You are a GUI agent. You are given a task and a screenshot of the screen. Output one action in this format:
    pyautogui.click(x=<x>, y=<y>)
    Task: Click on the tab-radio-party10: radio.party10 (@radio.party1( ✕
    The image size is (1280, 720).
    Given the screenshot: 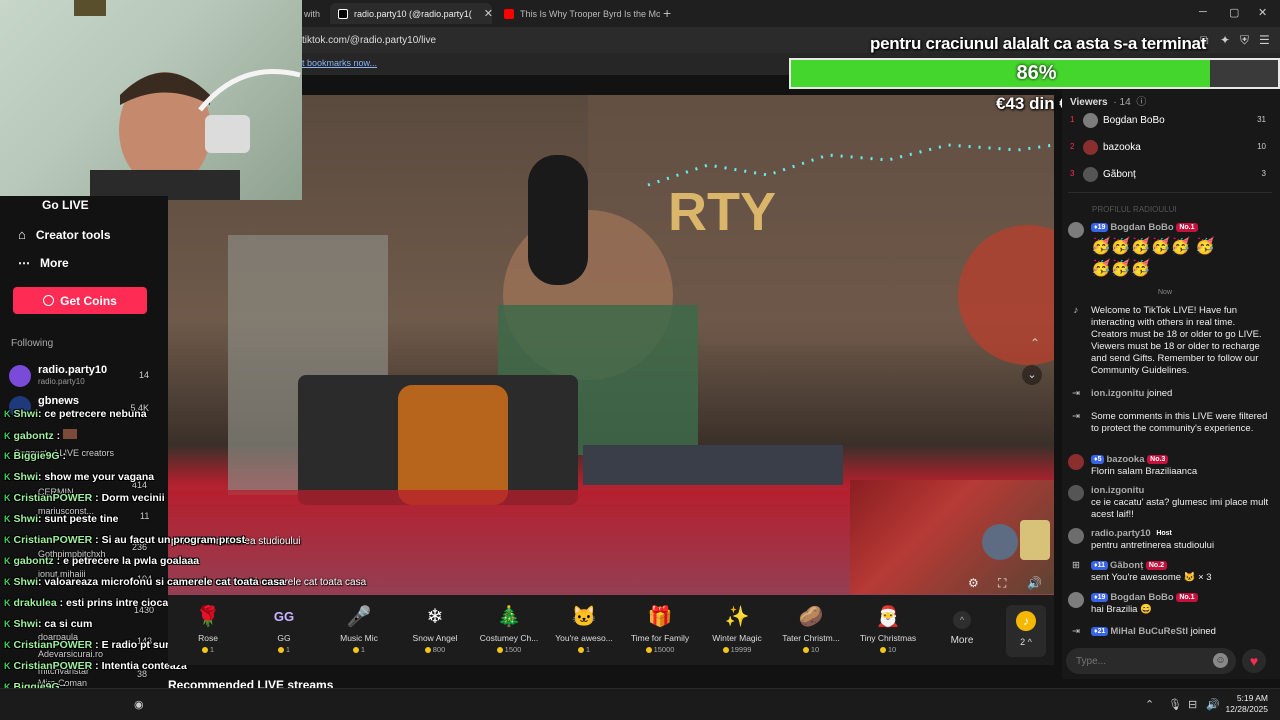 What is the action you would take?
    pyautogui.click(x=411, y=13)
    